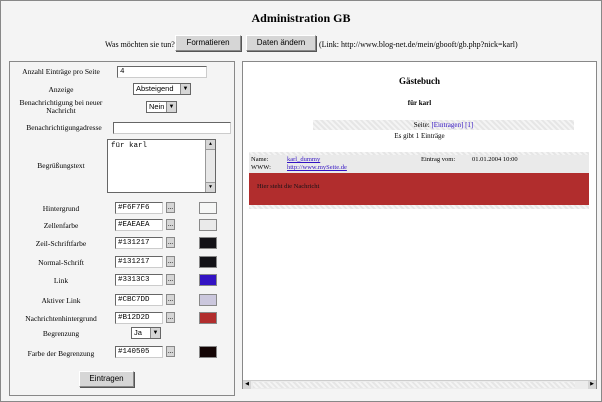  Describe the element at coordinates (438, 159) in the screenshot. I see `entry-date-label: Eintrag vom:` at that location.